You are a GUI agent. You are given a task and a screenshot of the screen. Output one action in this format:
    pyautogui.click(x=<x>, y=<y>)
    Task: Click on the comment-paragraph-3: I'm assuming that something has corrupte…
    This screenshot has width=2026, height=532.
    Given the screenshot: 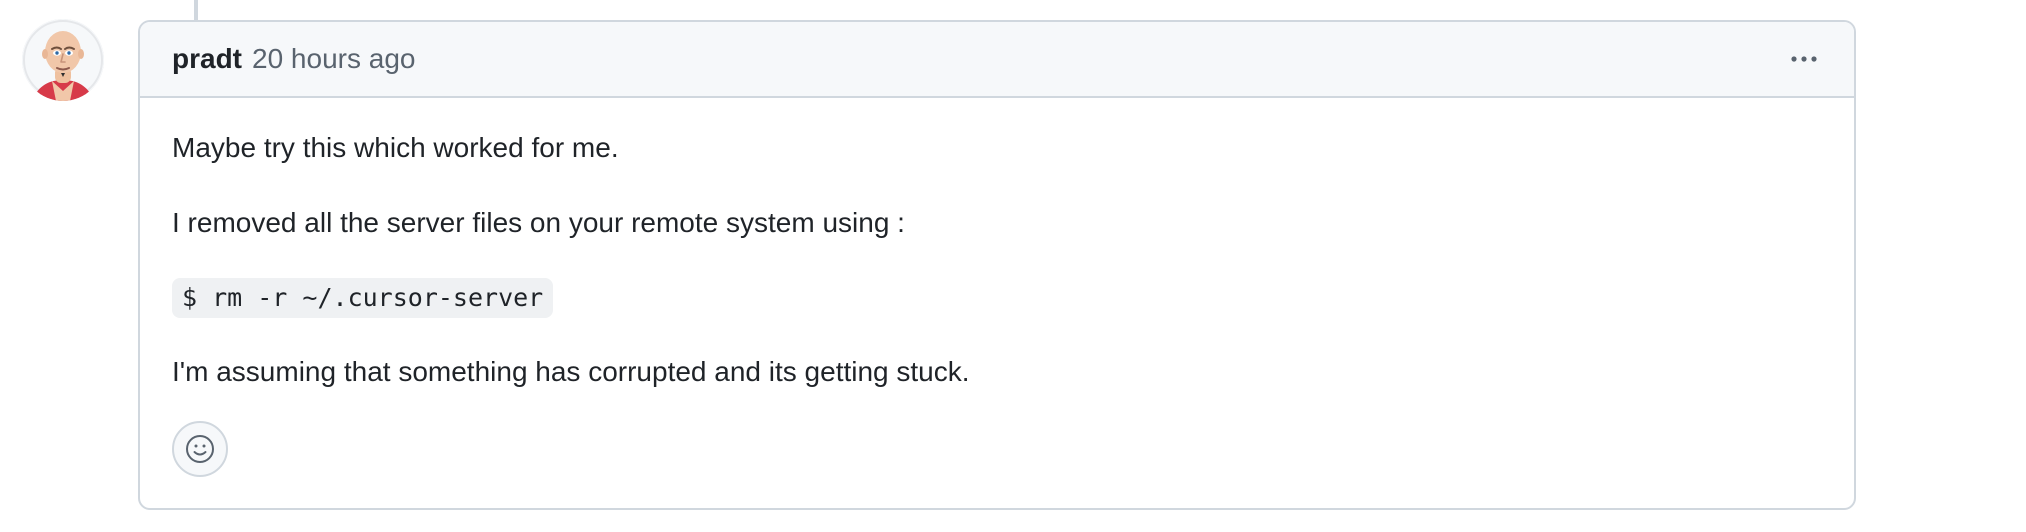 What is the action you would take?
    pyautogui.click(x=571, y=372)
    